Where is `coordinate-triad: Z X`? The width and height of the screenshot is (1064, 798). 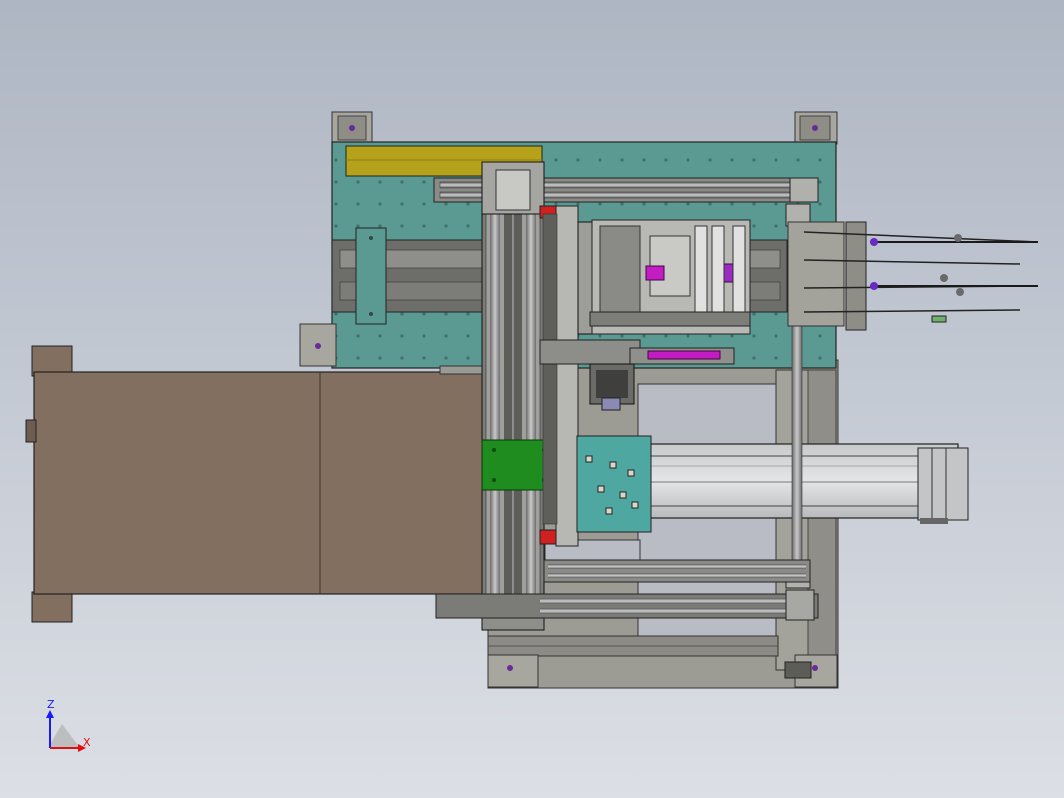 coordinate-triad: Z X is located at coordinates (68, 725).